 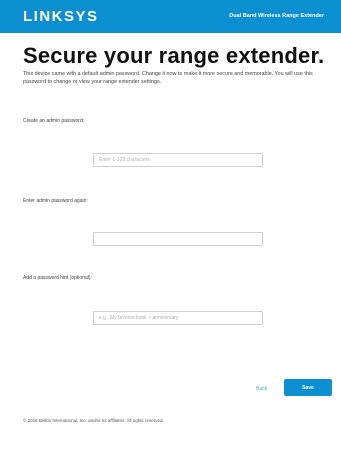 What do you see at coordinates (54, 121) in the screenshot?
I see `admin-password-label: Create an admin password:` at bounding box center [54, 121].